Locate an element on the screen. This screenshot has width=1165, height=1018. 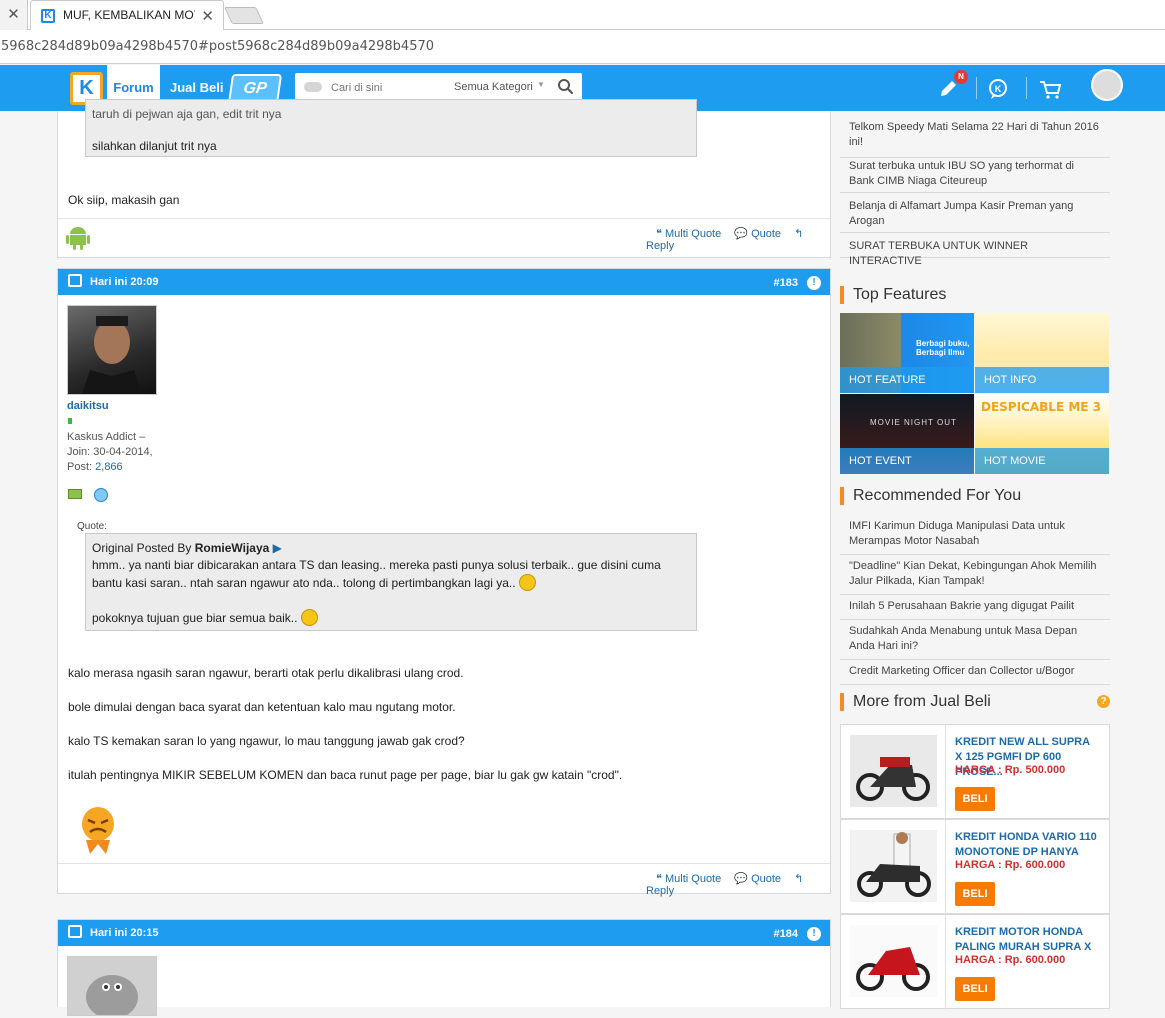
feature-tile-hot-event: MOVIE NIGHT OUT HOT EVENT is located at coordinates (907, 434).